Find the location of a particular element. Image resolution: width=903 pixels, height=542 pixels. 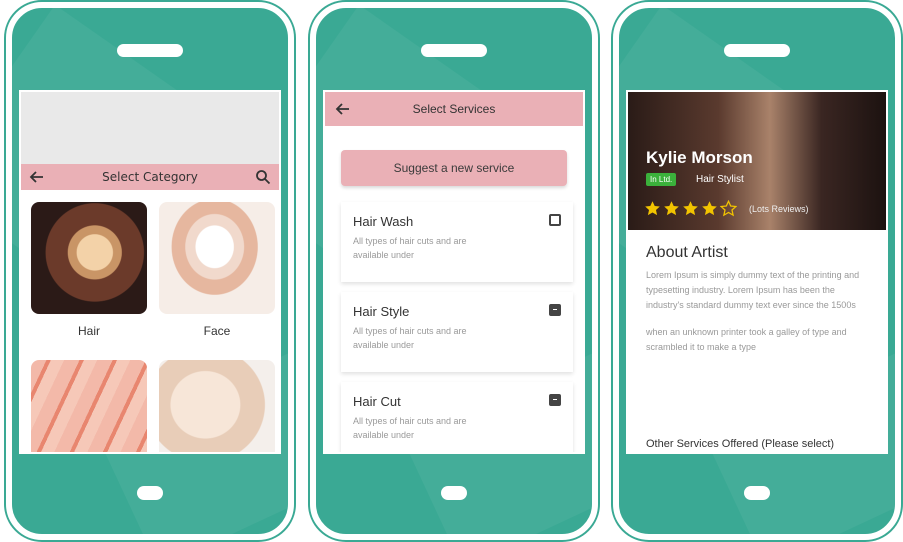

category-item-nails is located at coordinates (89, 406).